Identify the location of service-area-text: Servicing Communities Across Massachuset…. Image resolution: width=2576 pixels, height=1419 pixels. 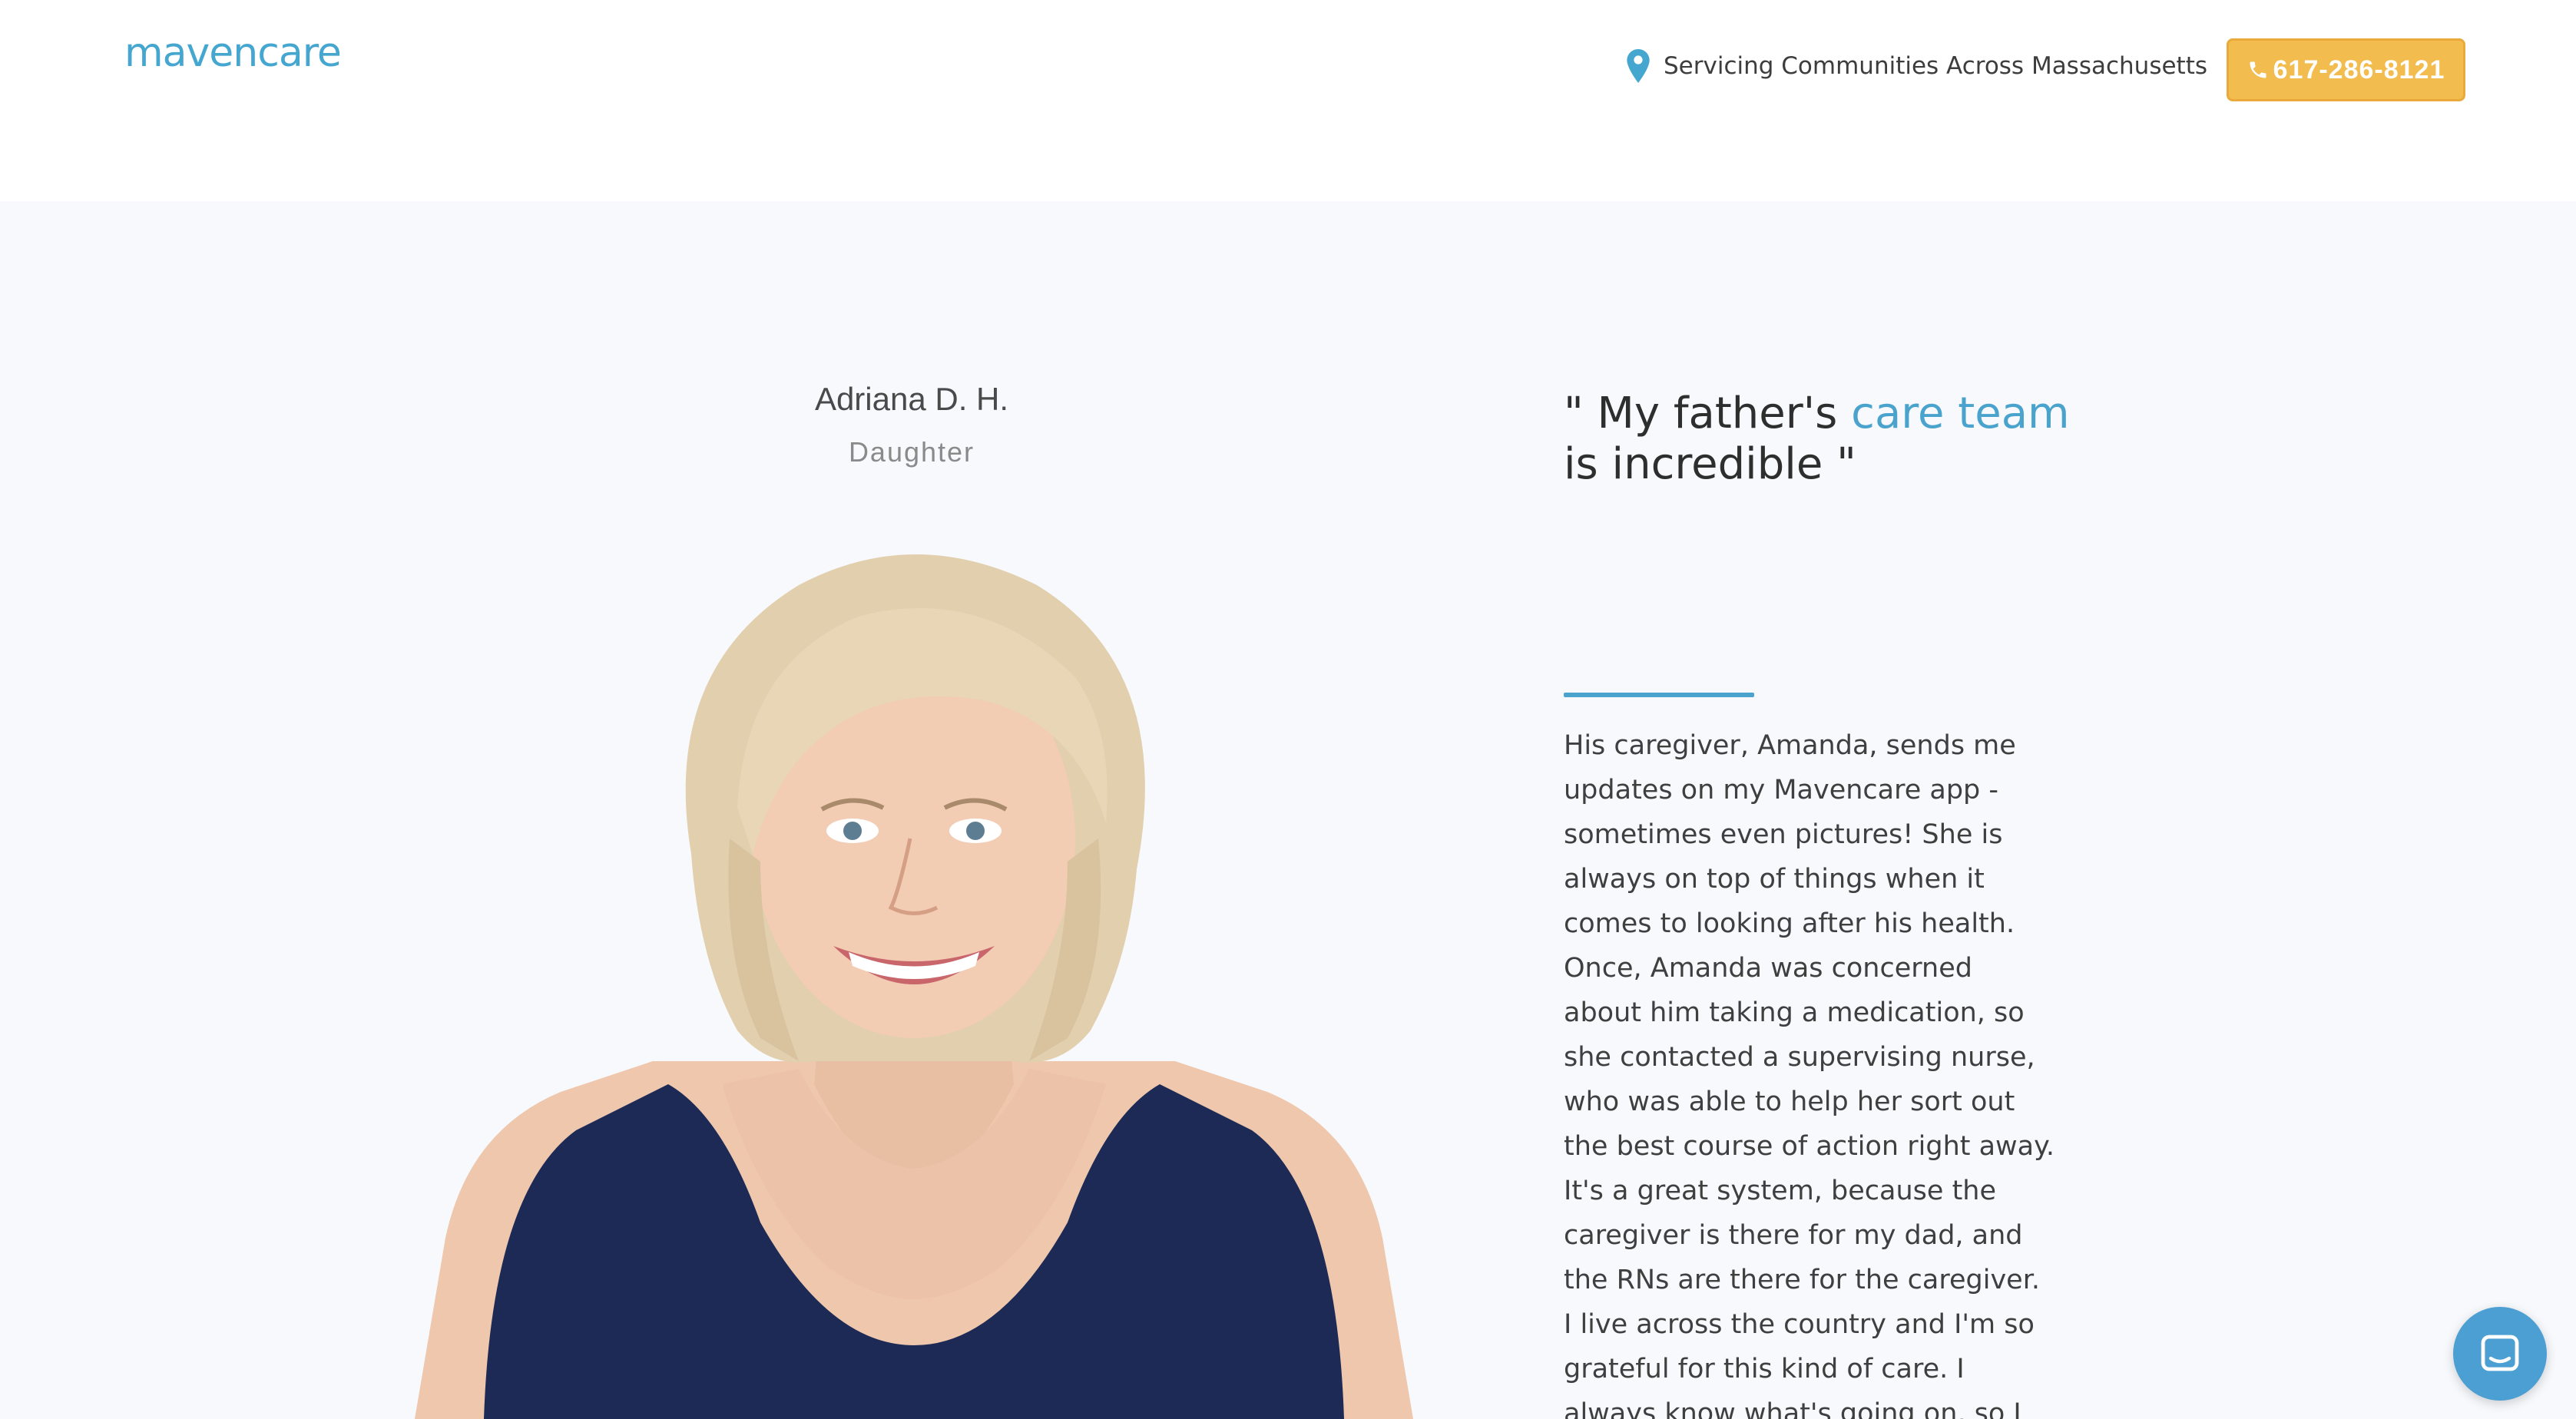
(1936, 66).